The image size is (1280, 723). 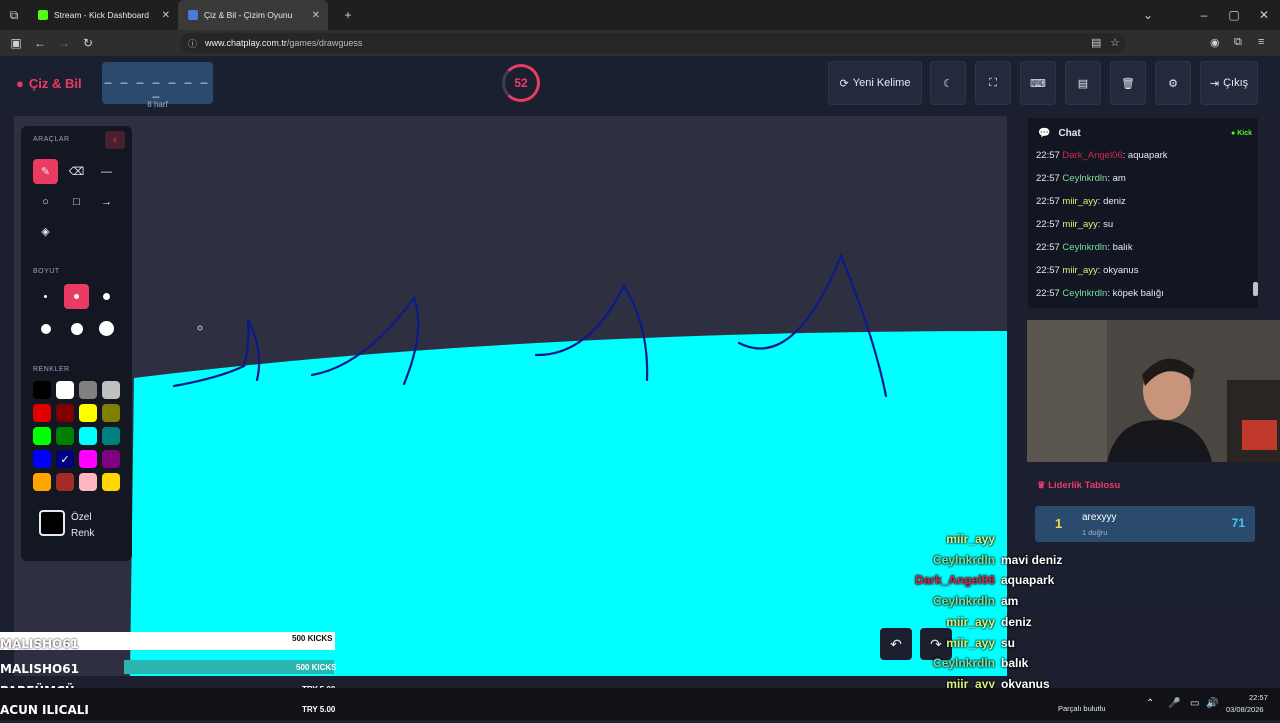 I want to click on exit-button: ⇥ Çıkış, so click(x=1229, y=83).